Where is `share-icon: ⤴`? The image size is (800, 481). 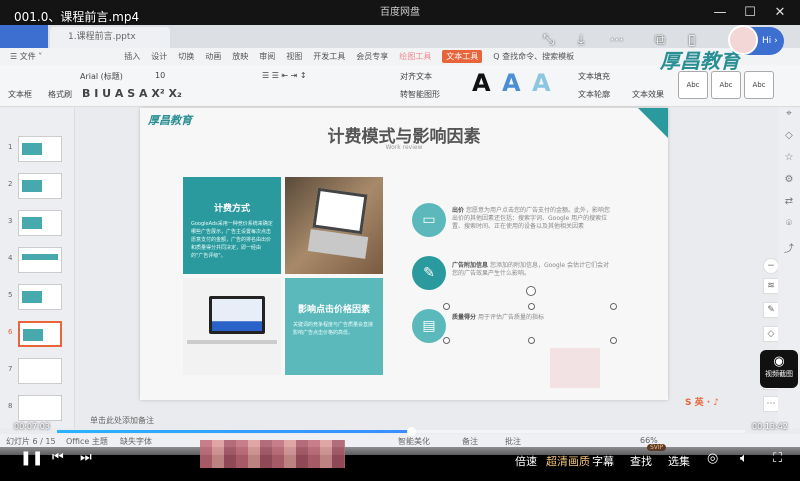 share-icon: ⤴ is located at coordinates (789, 249).